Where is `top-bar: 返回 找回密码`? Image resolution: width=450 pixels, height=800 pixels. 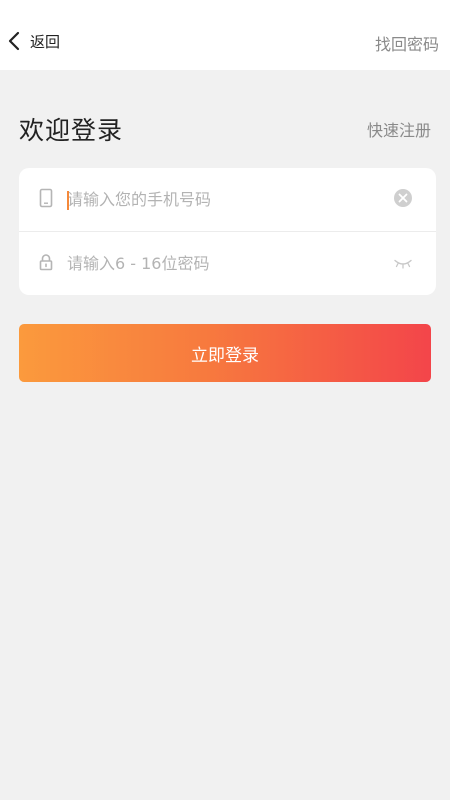
top-bar: 返回 找回密码 is located at coordinates (225, 35).